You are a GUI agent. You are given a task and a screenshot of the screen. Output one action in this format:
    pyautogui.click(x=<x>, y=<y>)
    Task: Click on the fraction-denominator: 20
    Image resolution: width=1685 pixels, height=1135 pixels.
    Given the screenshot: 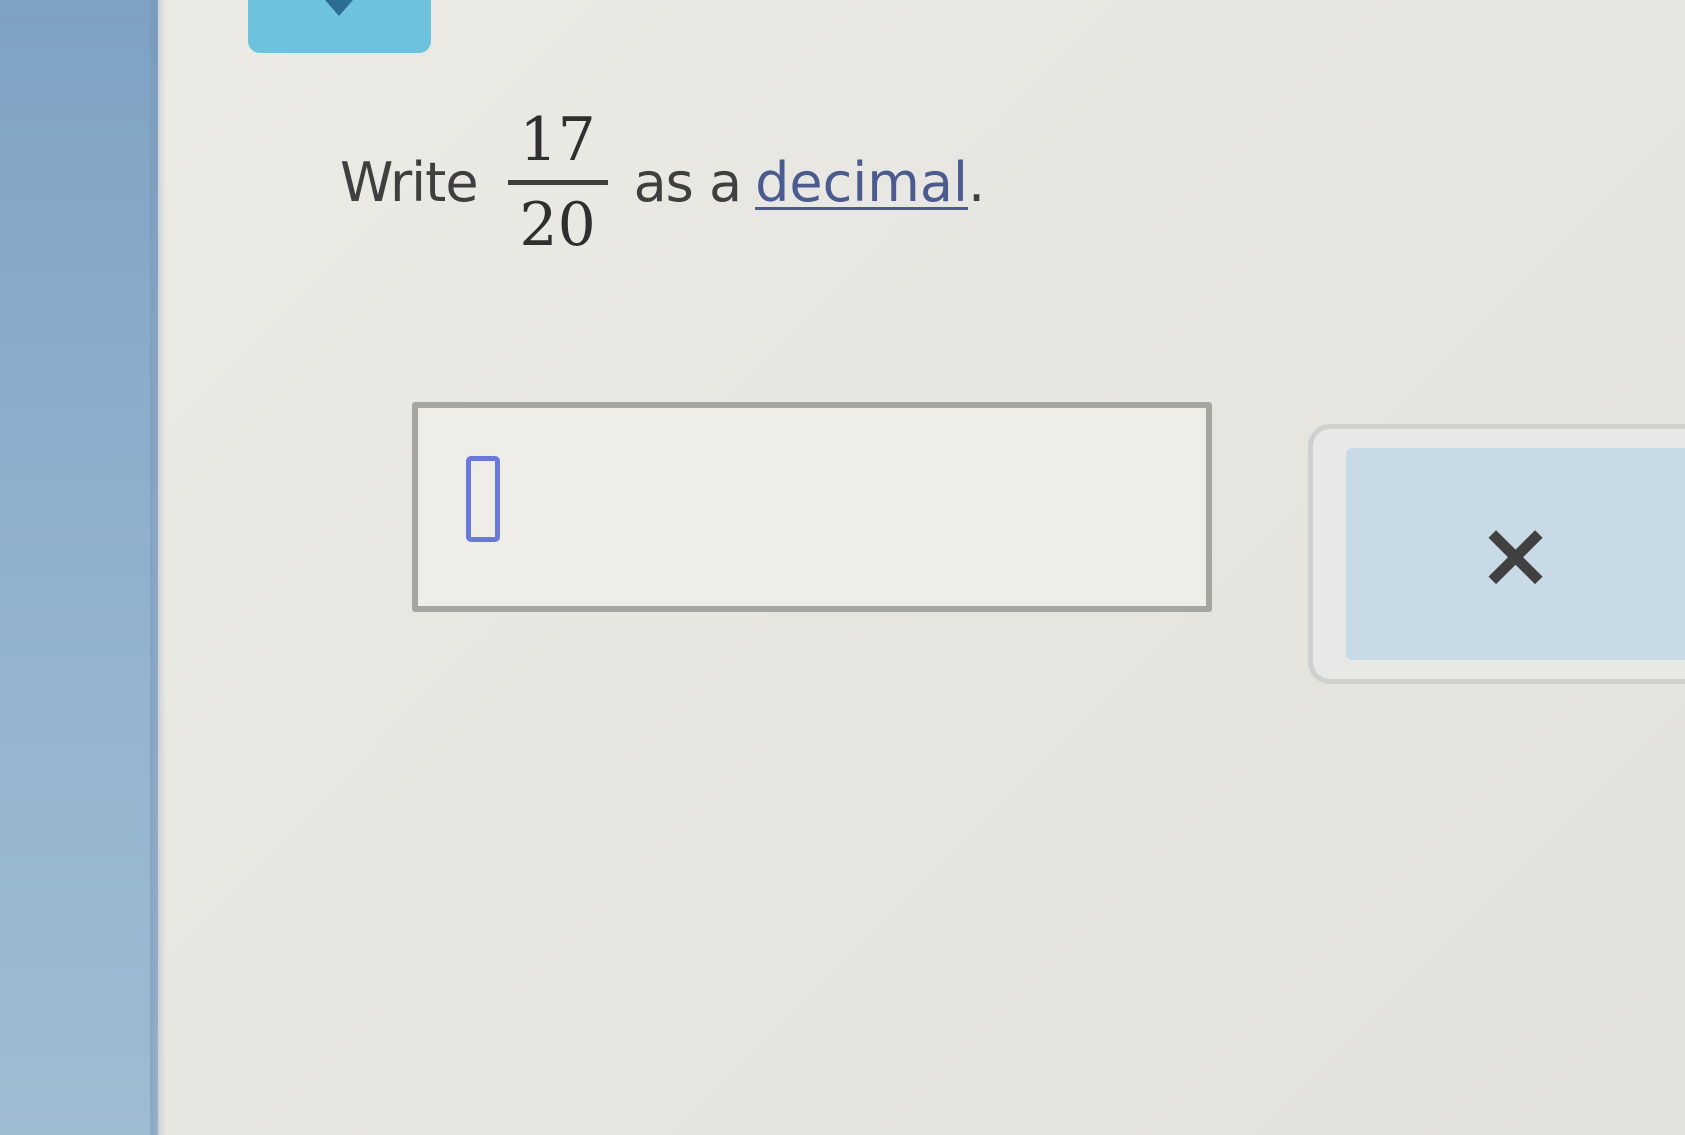 What is the action you would take?
    pyautogui.click(x=557, y=224)
    